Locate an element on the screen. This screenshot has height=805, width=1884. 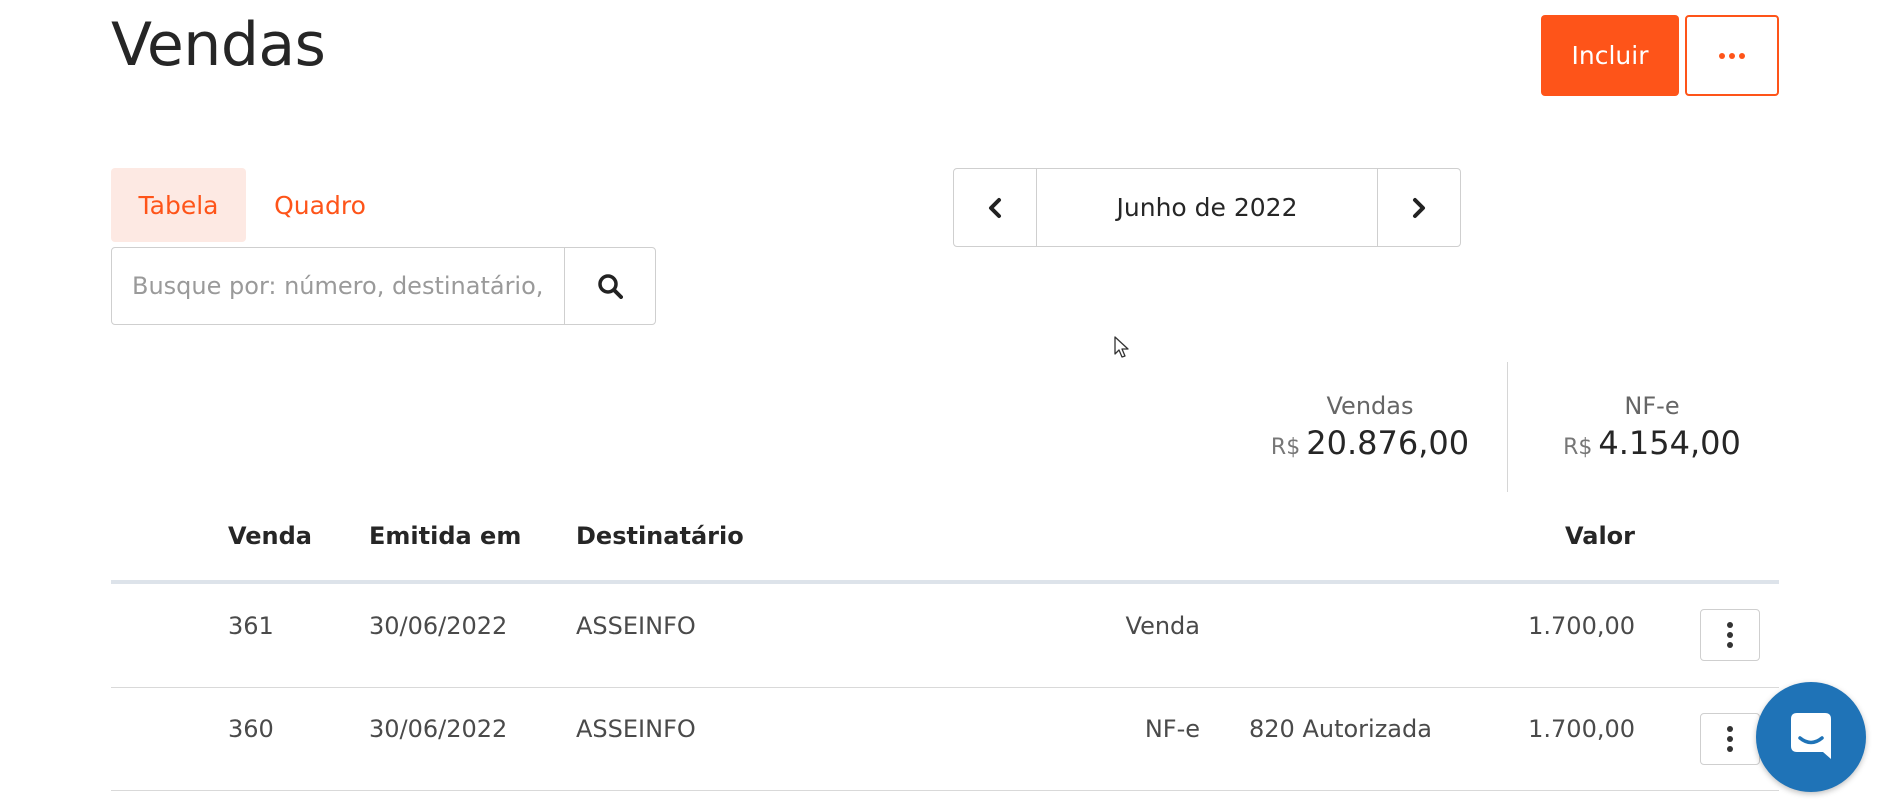
search-icon is located at coordinates (610, 286).